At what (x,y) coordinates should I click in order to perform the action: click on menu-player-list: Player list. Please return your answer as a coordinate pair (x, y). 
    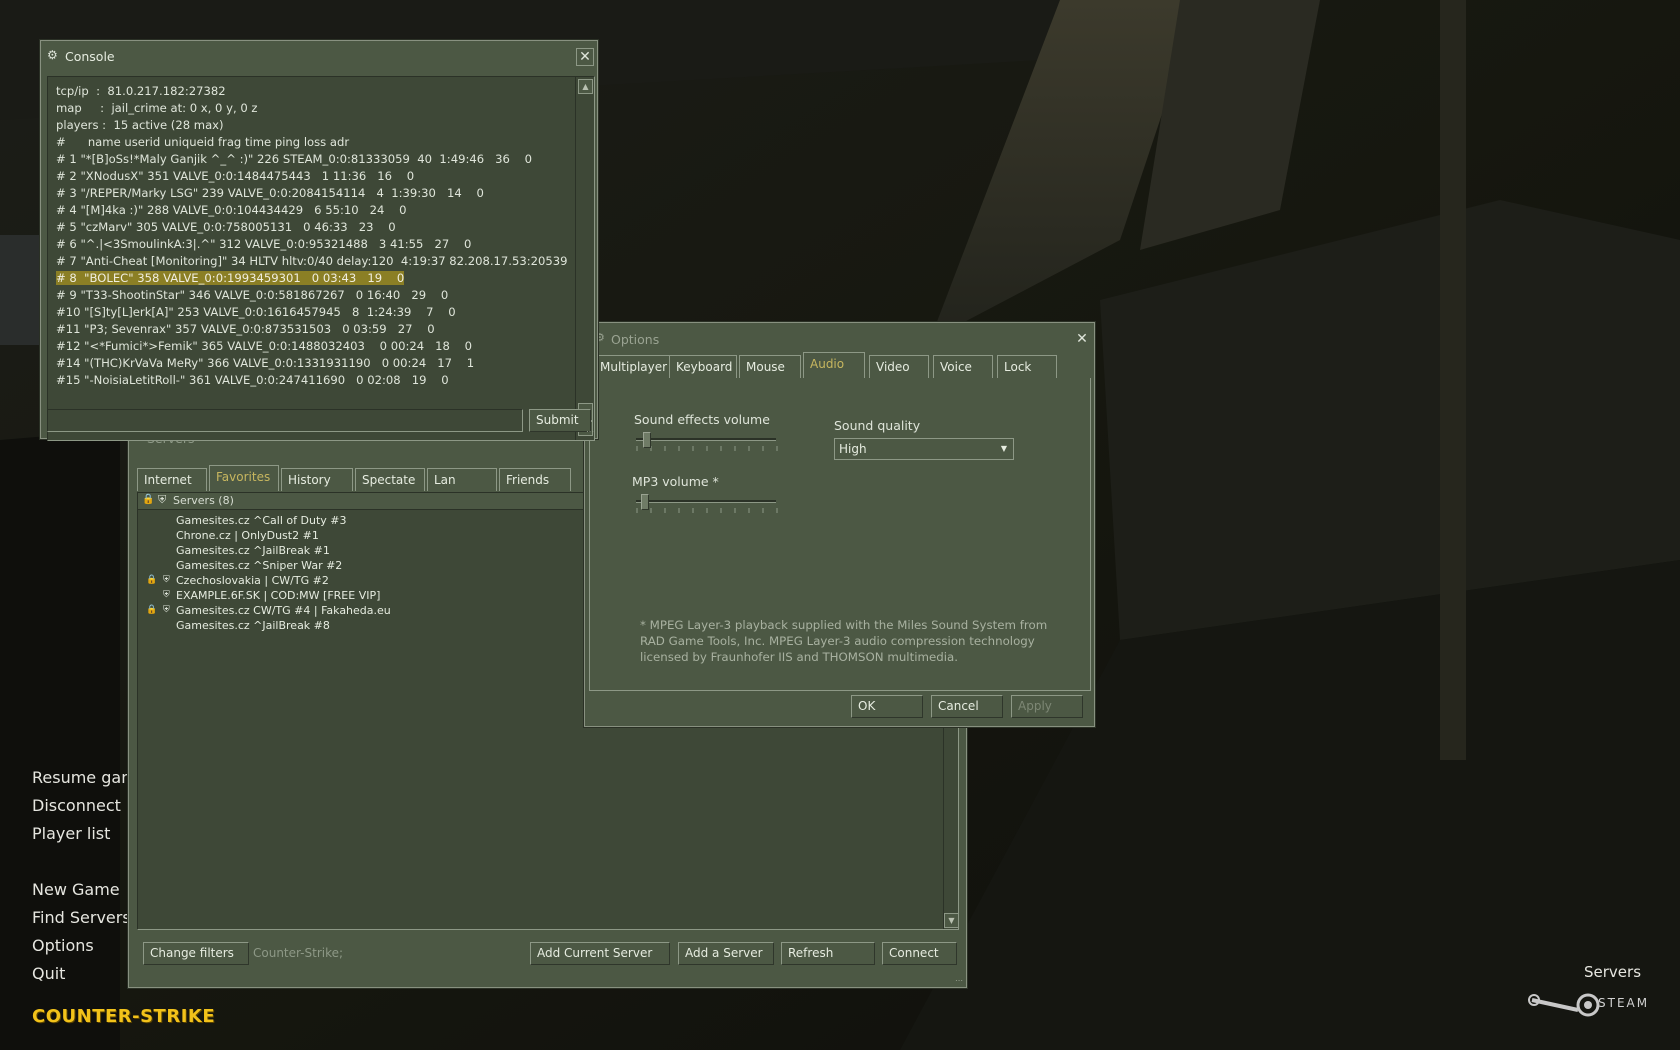
    Looking at the image, I should click on (71, 833).